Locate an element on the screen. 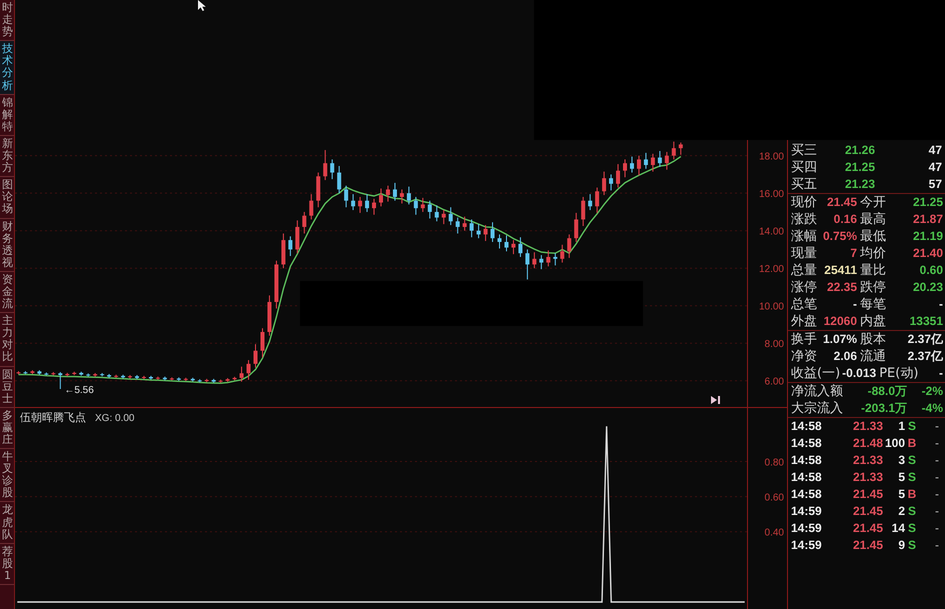 The height and width of the screenshot is (609, 945). sidebar-tab: 图论场 is located at coordinates (7, 197).